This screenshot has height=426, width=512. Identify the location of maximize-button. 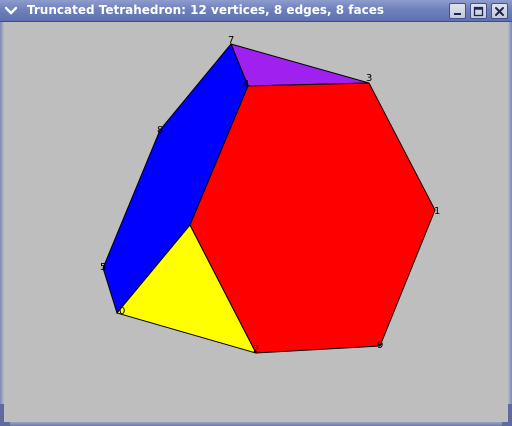
(478, 11).